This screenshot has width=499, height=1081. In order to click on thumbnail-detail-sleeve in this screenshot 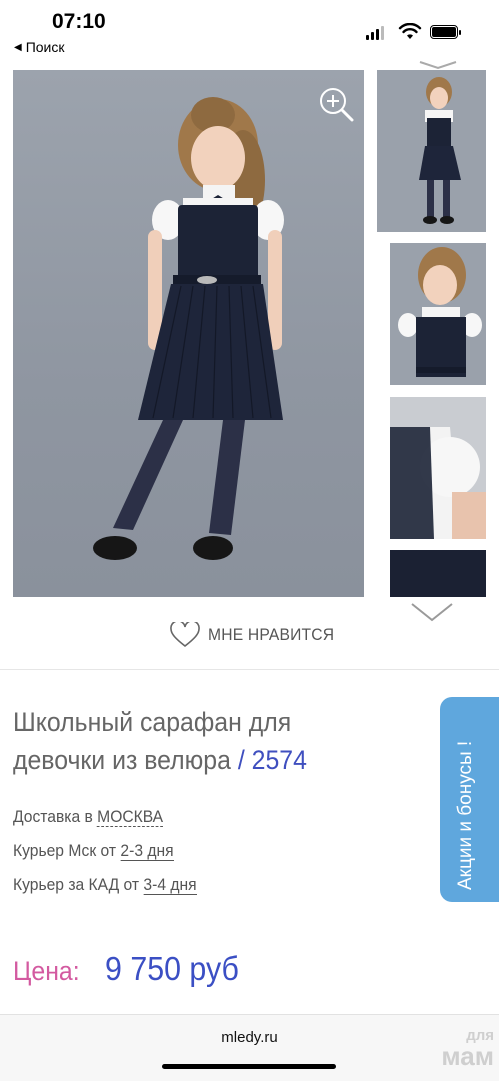, I will do `click(438, 468)`.